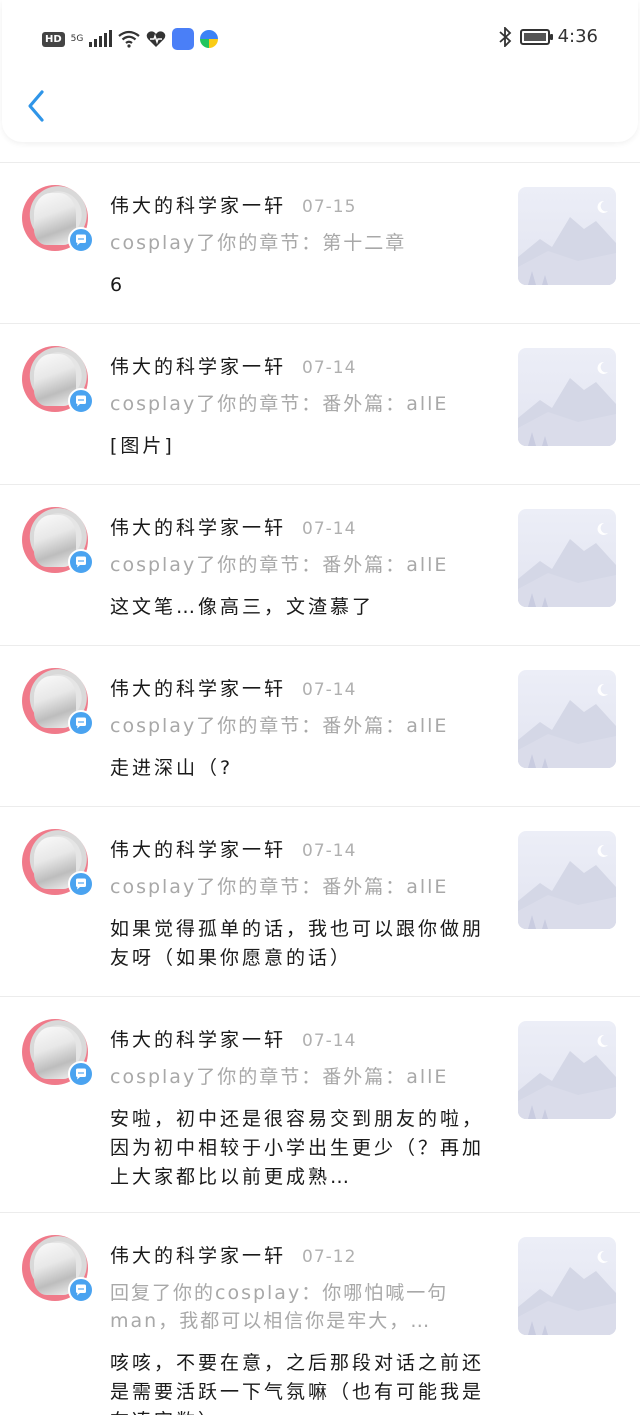 The image size is (640, 1415). Describe the element at coordinates (36, 106) in the screenshot. I see `chevron-left-icon` at that location.